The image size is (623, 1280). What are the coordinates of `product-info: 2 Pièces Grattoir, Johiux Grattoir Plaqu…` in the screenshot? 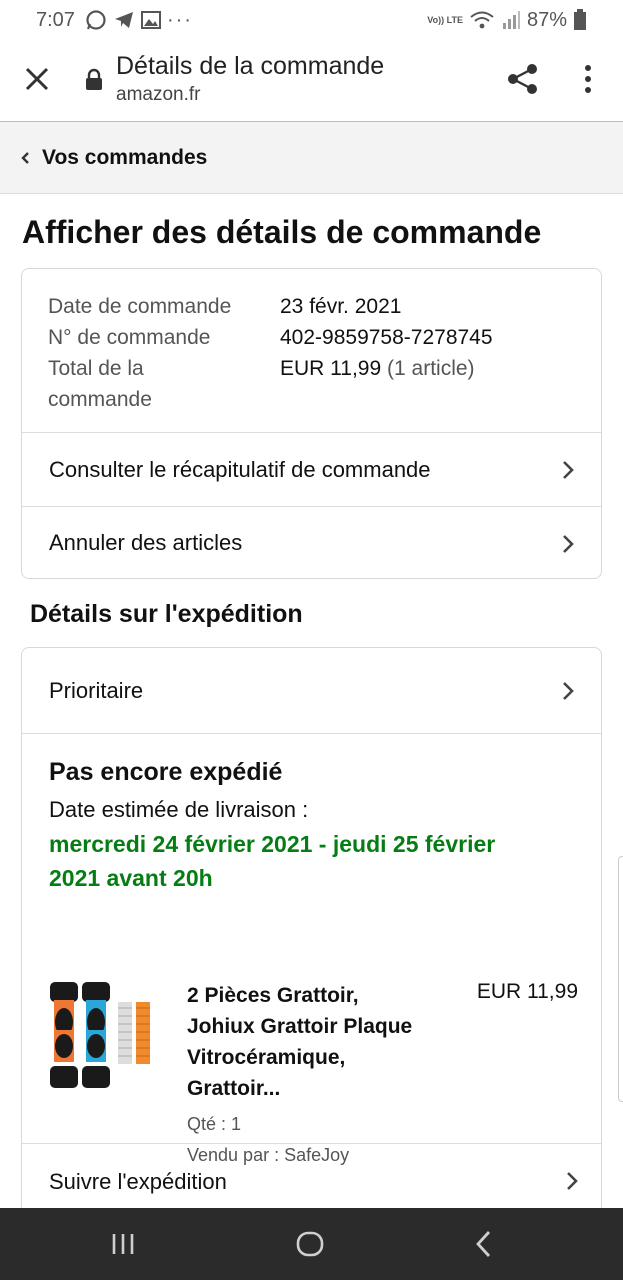 It's located at (317, 1073).